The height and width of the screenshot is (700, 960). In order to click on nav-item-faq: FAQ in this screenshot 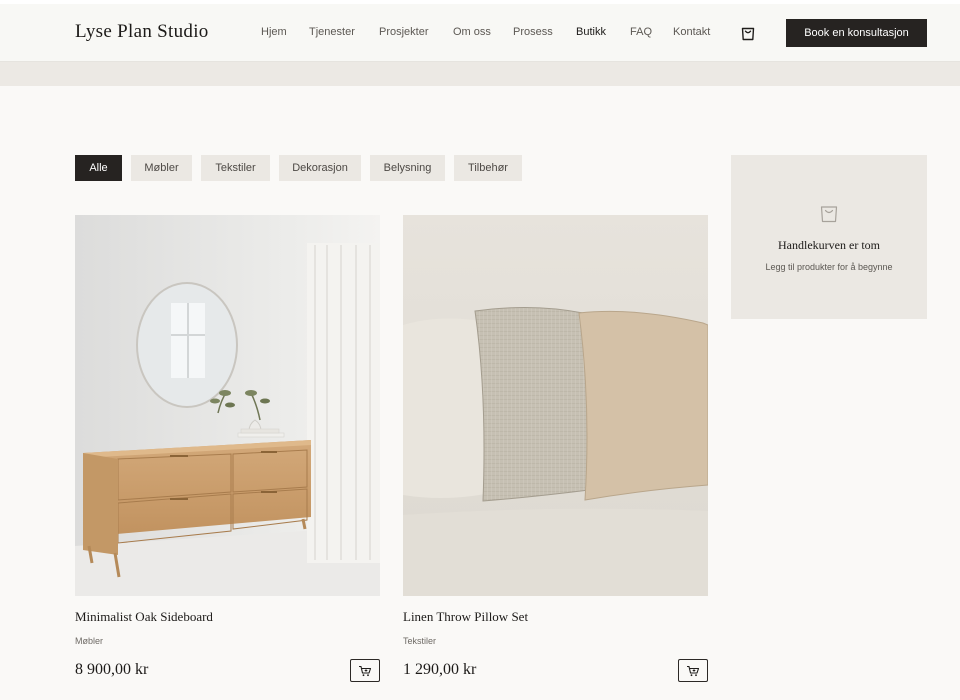, I will do `click(641, 32)`.